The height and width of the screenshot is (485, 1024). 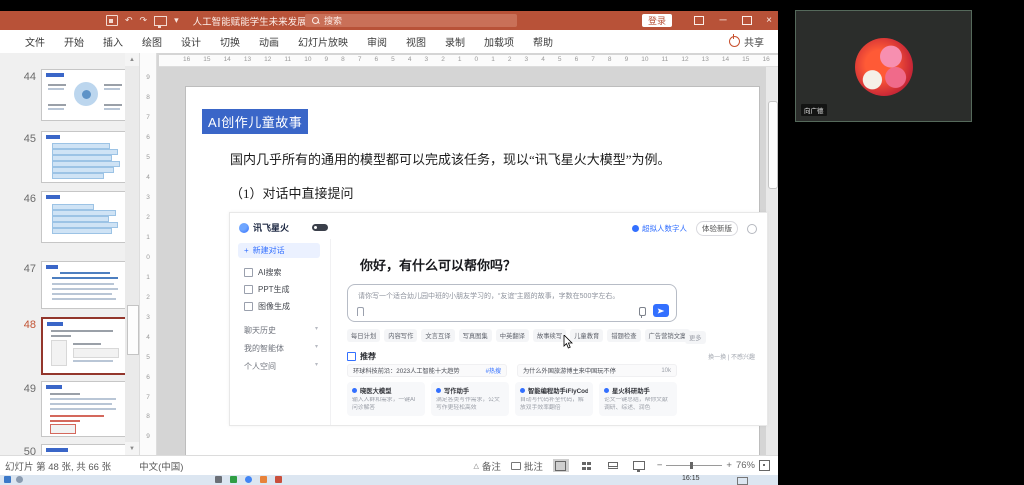 I want to click on ribbon-tab: 文件, so click(x=35, y=41).